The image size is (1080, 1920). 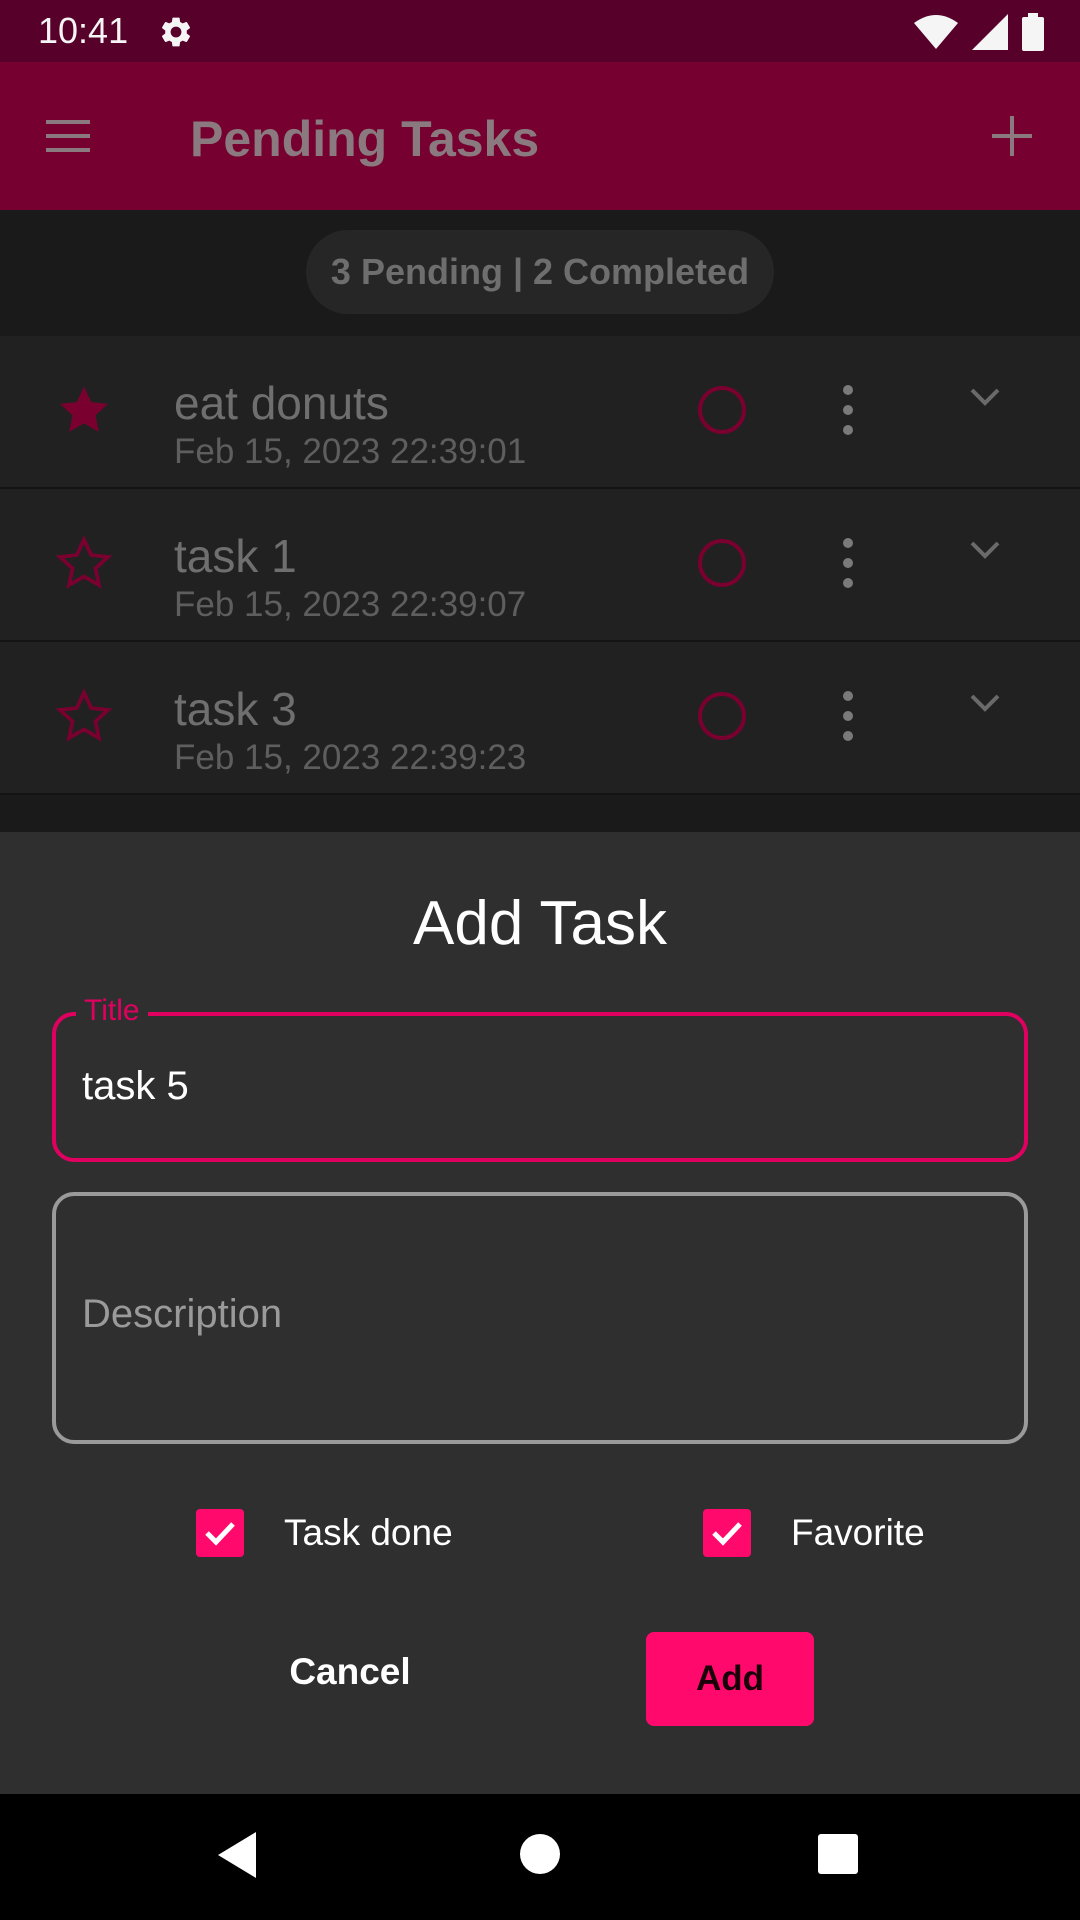 What do you see at coordinates (350, 1672) in the screenshot?
I see `cancel-button: Cancel` at bounding box center [350, 1672].